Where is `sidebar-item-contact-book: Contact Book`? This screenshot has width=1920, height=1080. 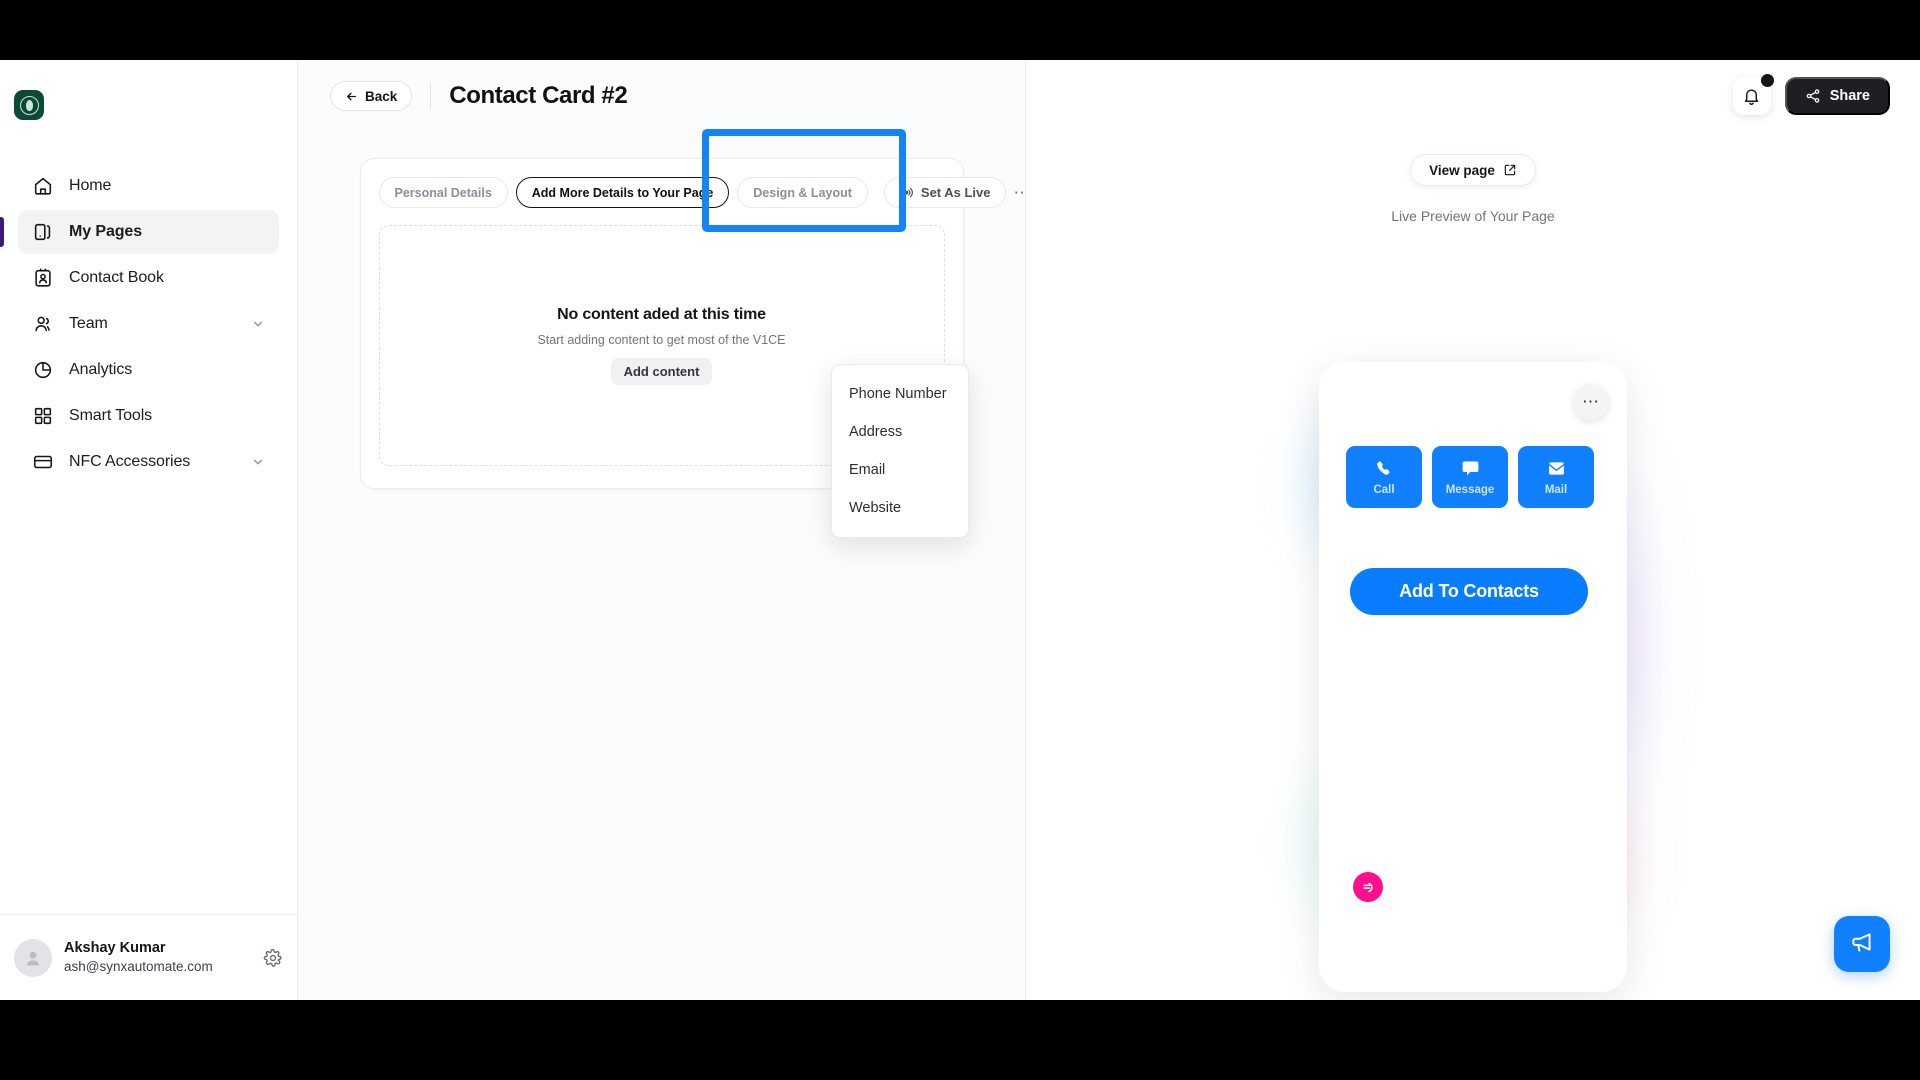 sidebar-item-contact-book: Contact Book is located at coordinates (148, 278).